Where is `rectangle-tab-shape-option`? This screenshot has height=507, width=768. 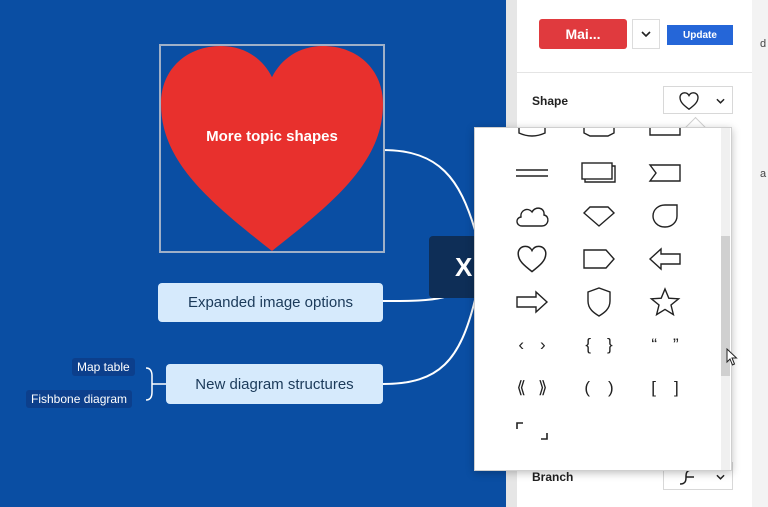 rectangle-tab-shape-option is located at coordinates (665, 138).